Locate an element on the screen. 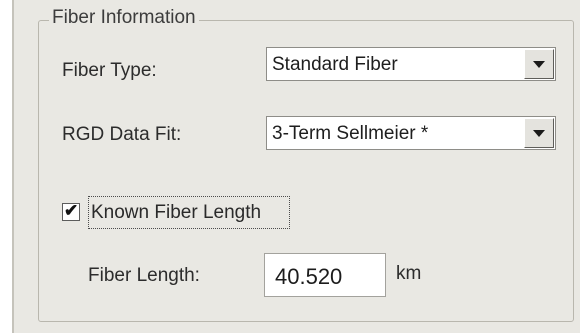 This screenshot has width=580, height=333. fiber-type-value: Standard Fiber is located at coordinates (335, 64).